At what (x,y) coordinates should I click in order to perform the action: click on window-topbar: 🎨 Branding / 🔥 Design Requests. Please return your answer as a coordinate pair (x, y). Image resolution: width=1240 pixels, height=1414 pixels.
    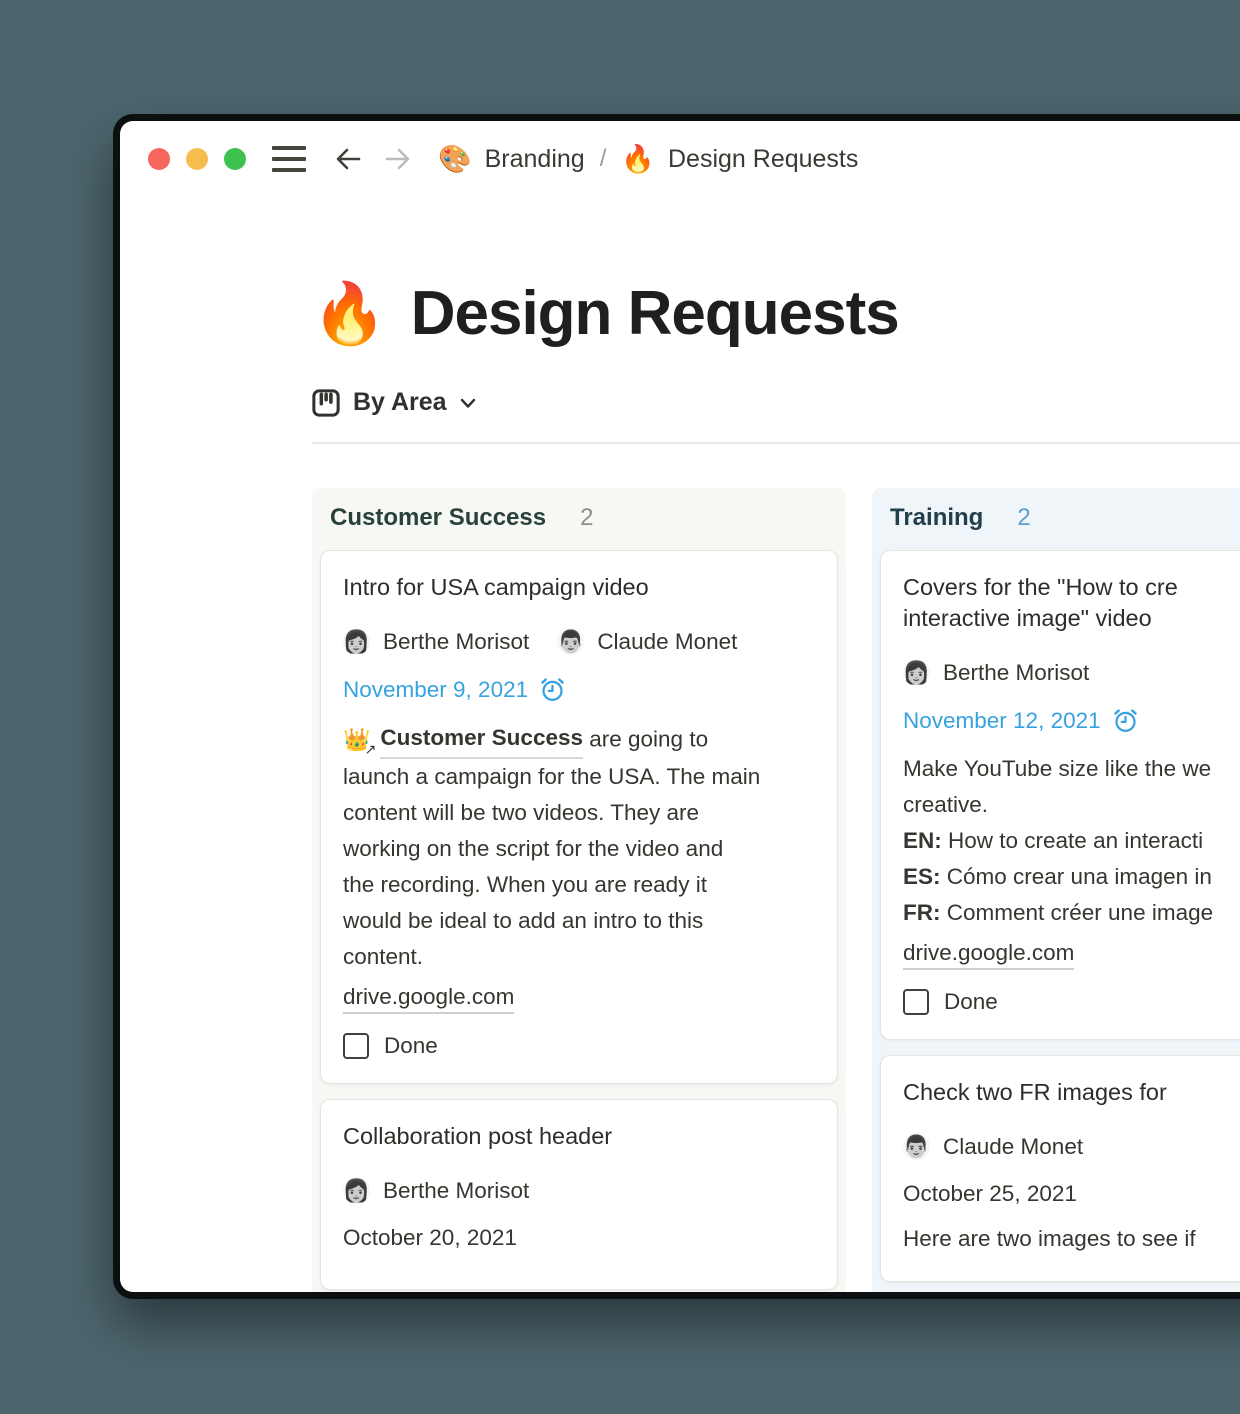
    Looking at the image, I should click on (680, 159).